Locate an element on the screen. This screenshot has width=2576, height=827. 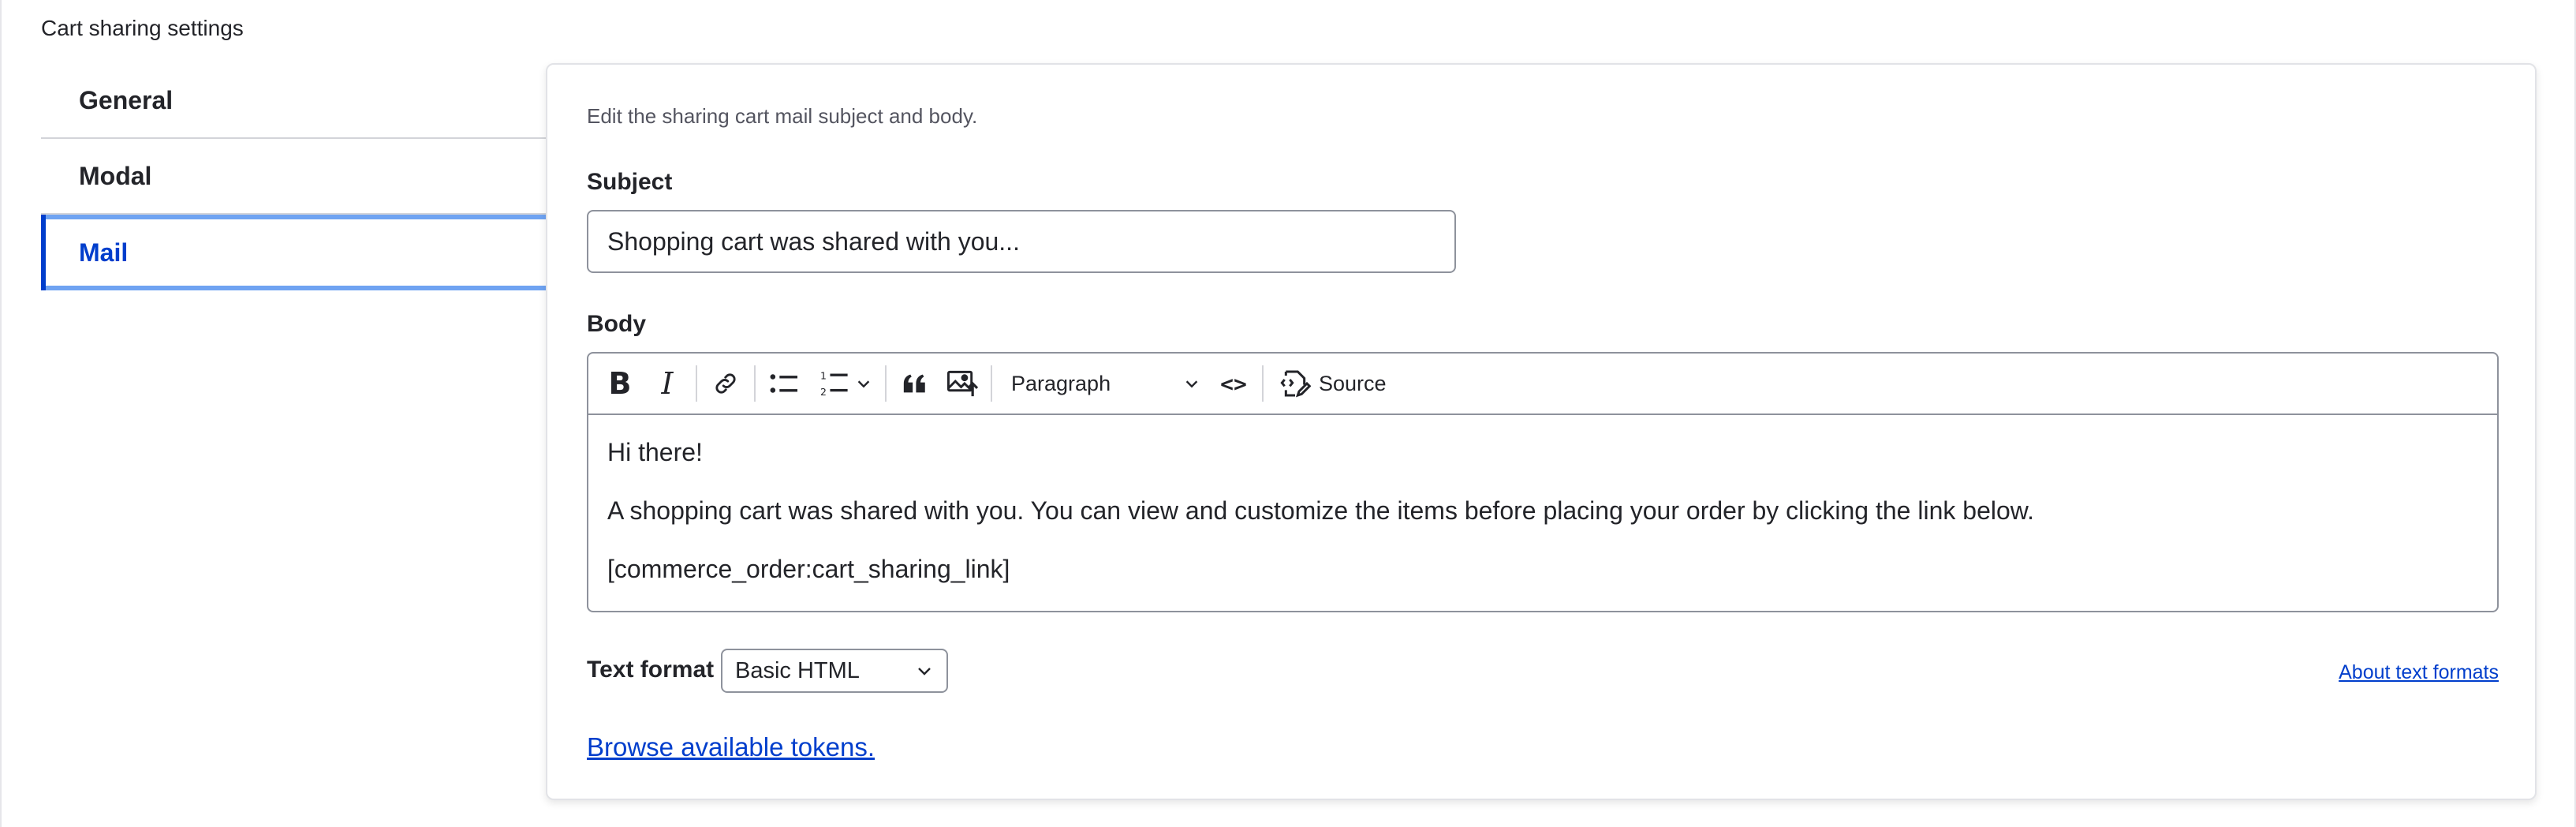
image-upload-icon is located at coordinates (962, 383).